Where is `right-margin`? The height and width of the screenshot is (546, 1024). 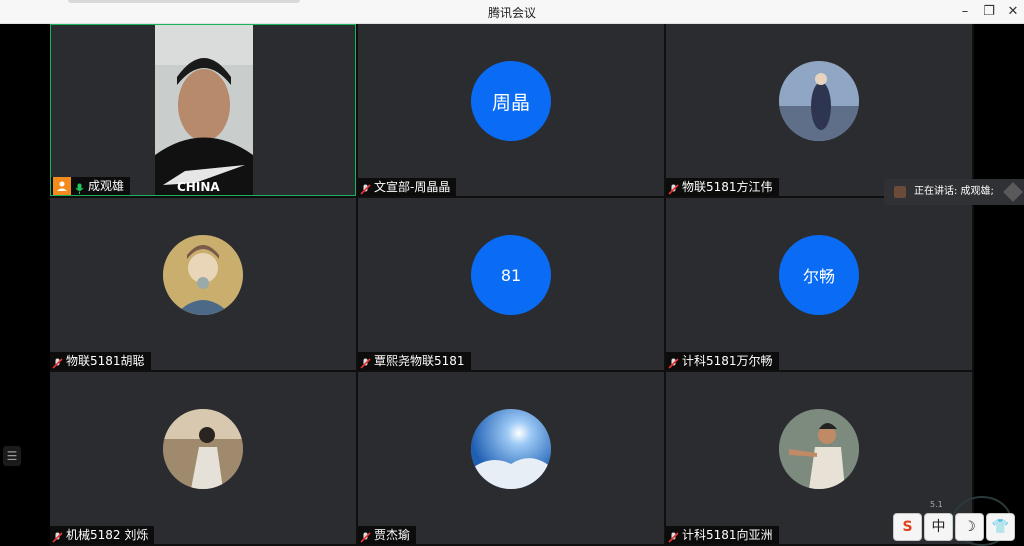 right-margin is located at coordinates (999, 285).